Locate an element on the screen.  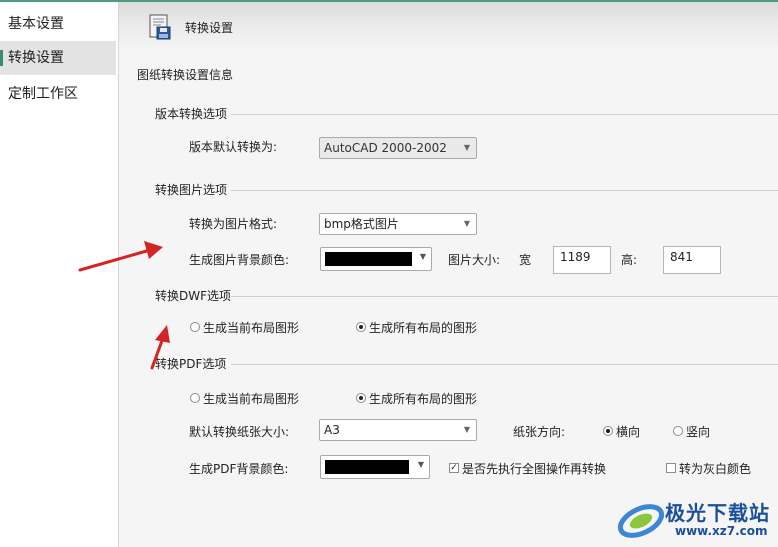
annotation-arrow-dwf is located at coordinates (160, 347).